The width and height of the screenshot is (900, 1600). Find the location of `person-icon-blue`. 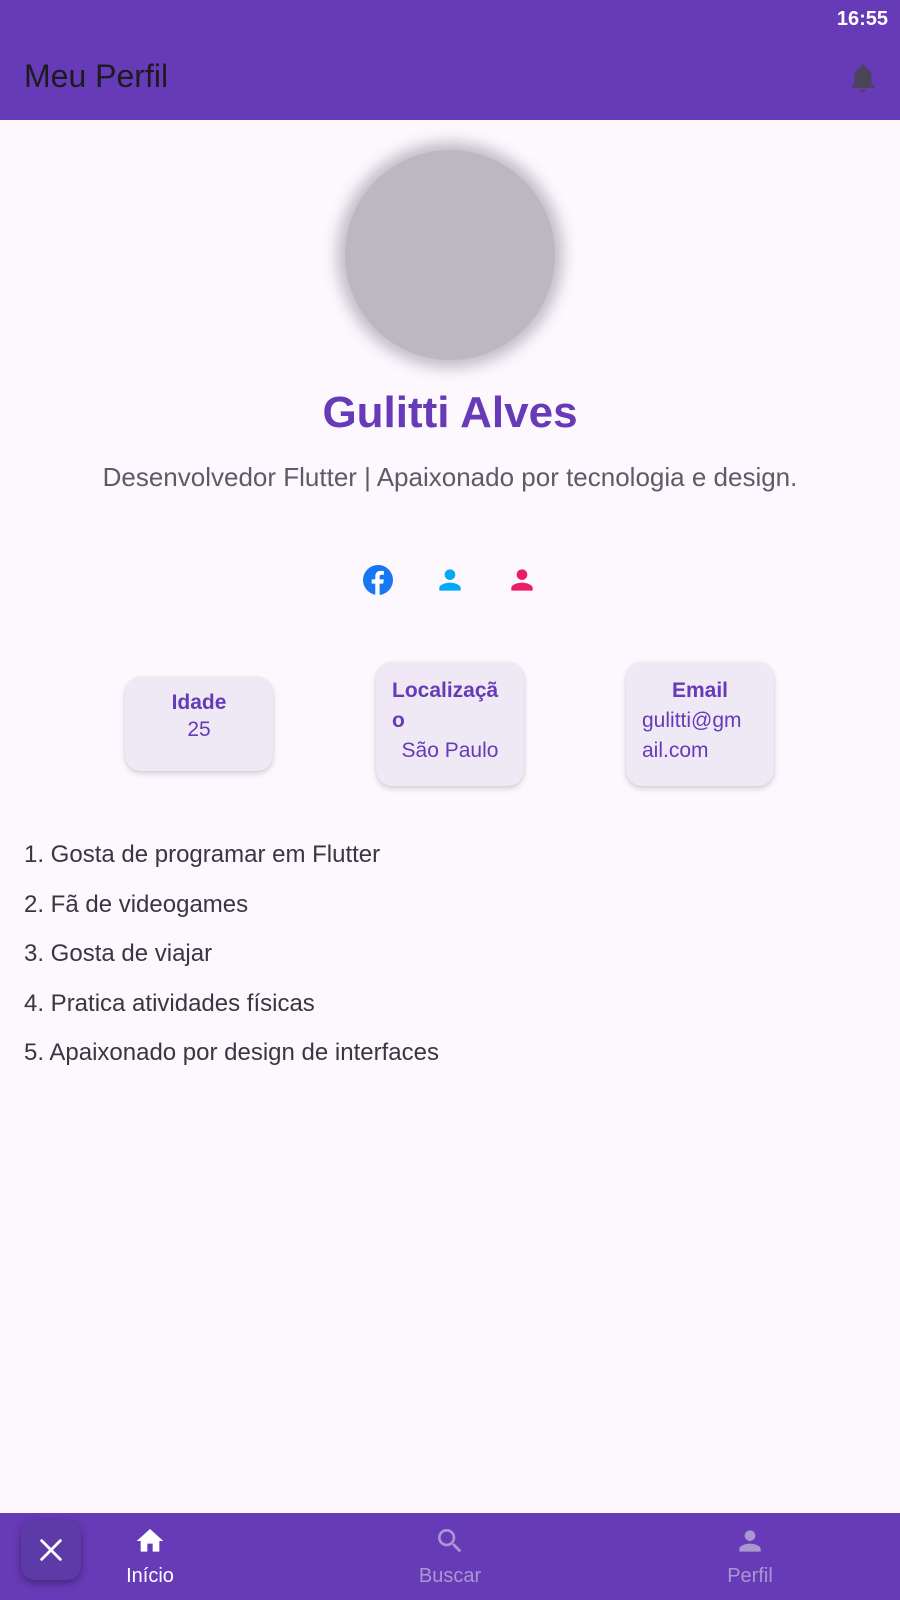

person-icon-blue is located at coordinates (450, 580).